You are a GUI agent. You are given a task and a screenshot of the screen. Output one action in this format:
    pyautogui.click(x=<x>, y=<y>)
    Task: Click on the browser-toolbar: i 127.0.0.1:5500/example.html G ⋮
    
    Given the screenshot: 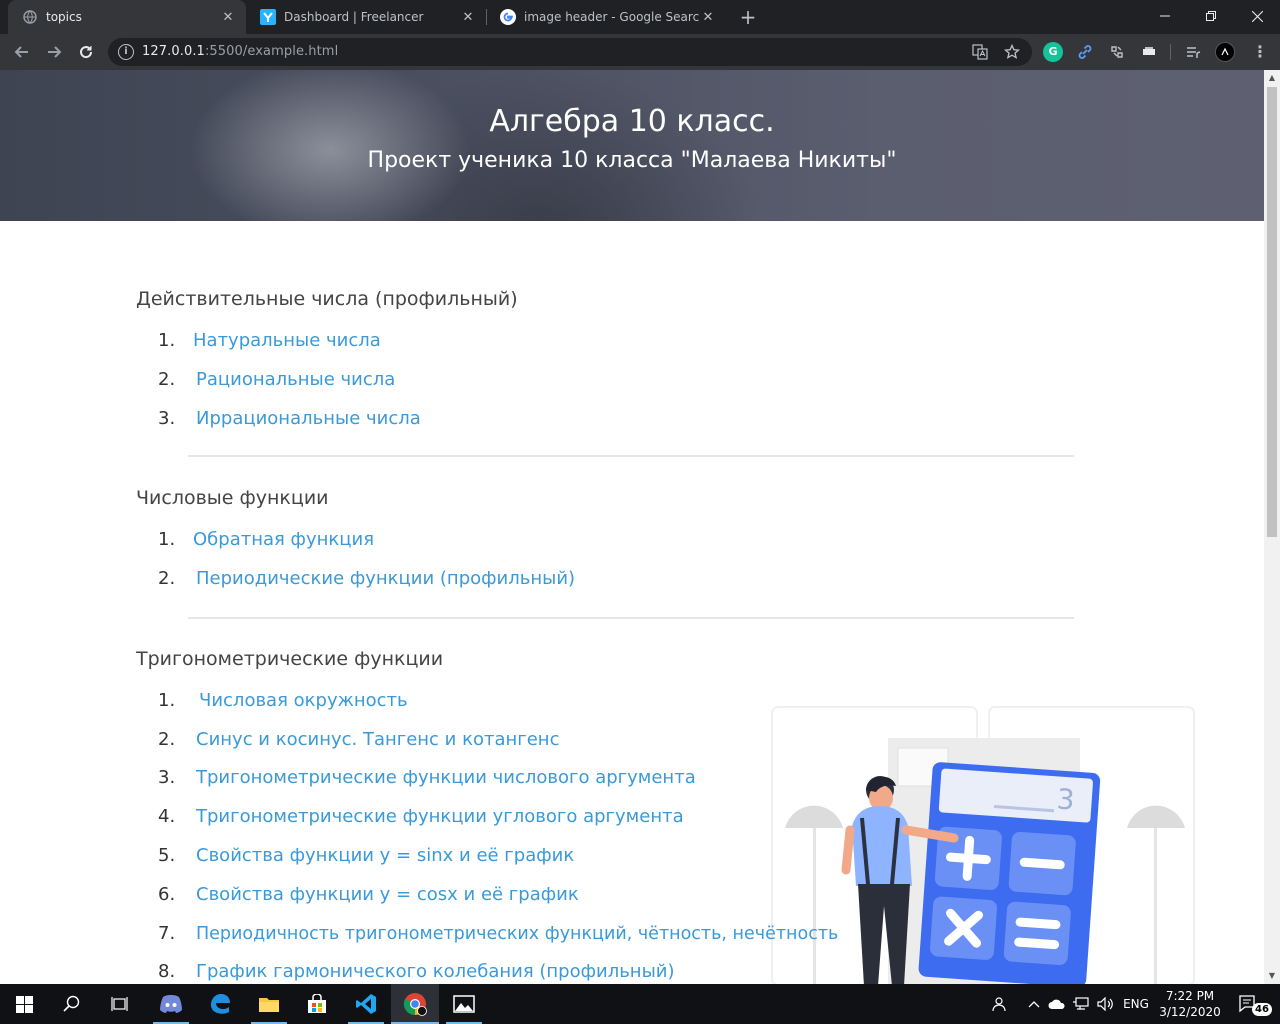 What is the action you would take?
    pyautogui.click(x=640, y=52)
    